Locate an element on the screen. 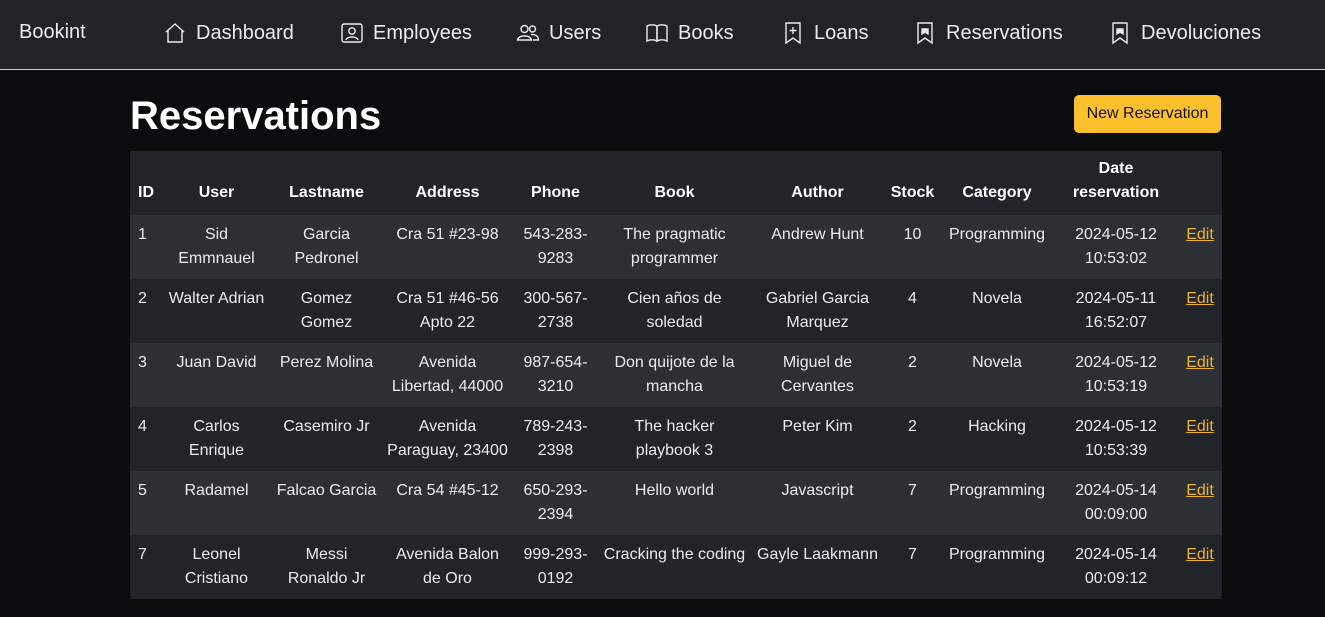 This screenshot has width=1325, height=617. nav-item-employees: Employees is located at coordinates (406, 33).